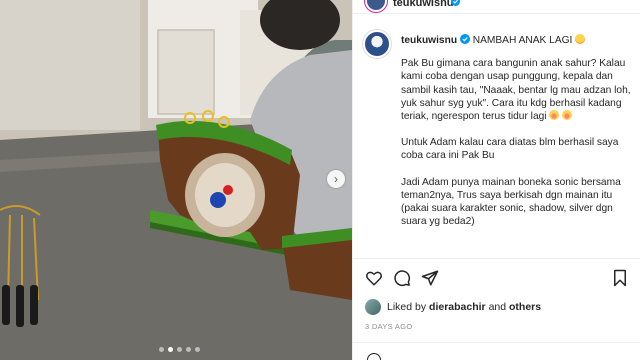  What do you see at coordinates (388, 326) in the screenshot?
I see `post-timestamp: 3 DAYS AGO` at bounding box center [388, 326].